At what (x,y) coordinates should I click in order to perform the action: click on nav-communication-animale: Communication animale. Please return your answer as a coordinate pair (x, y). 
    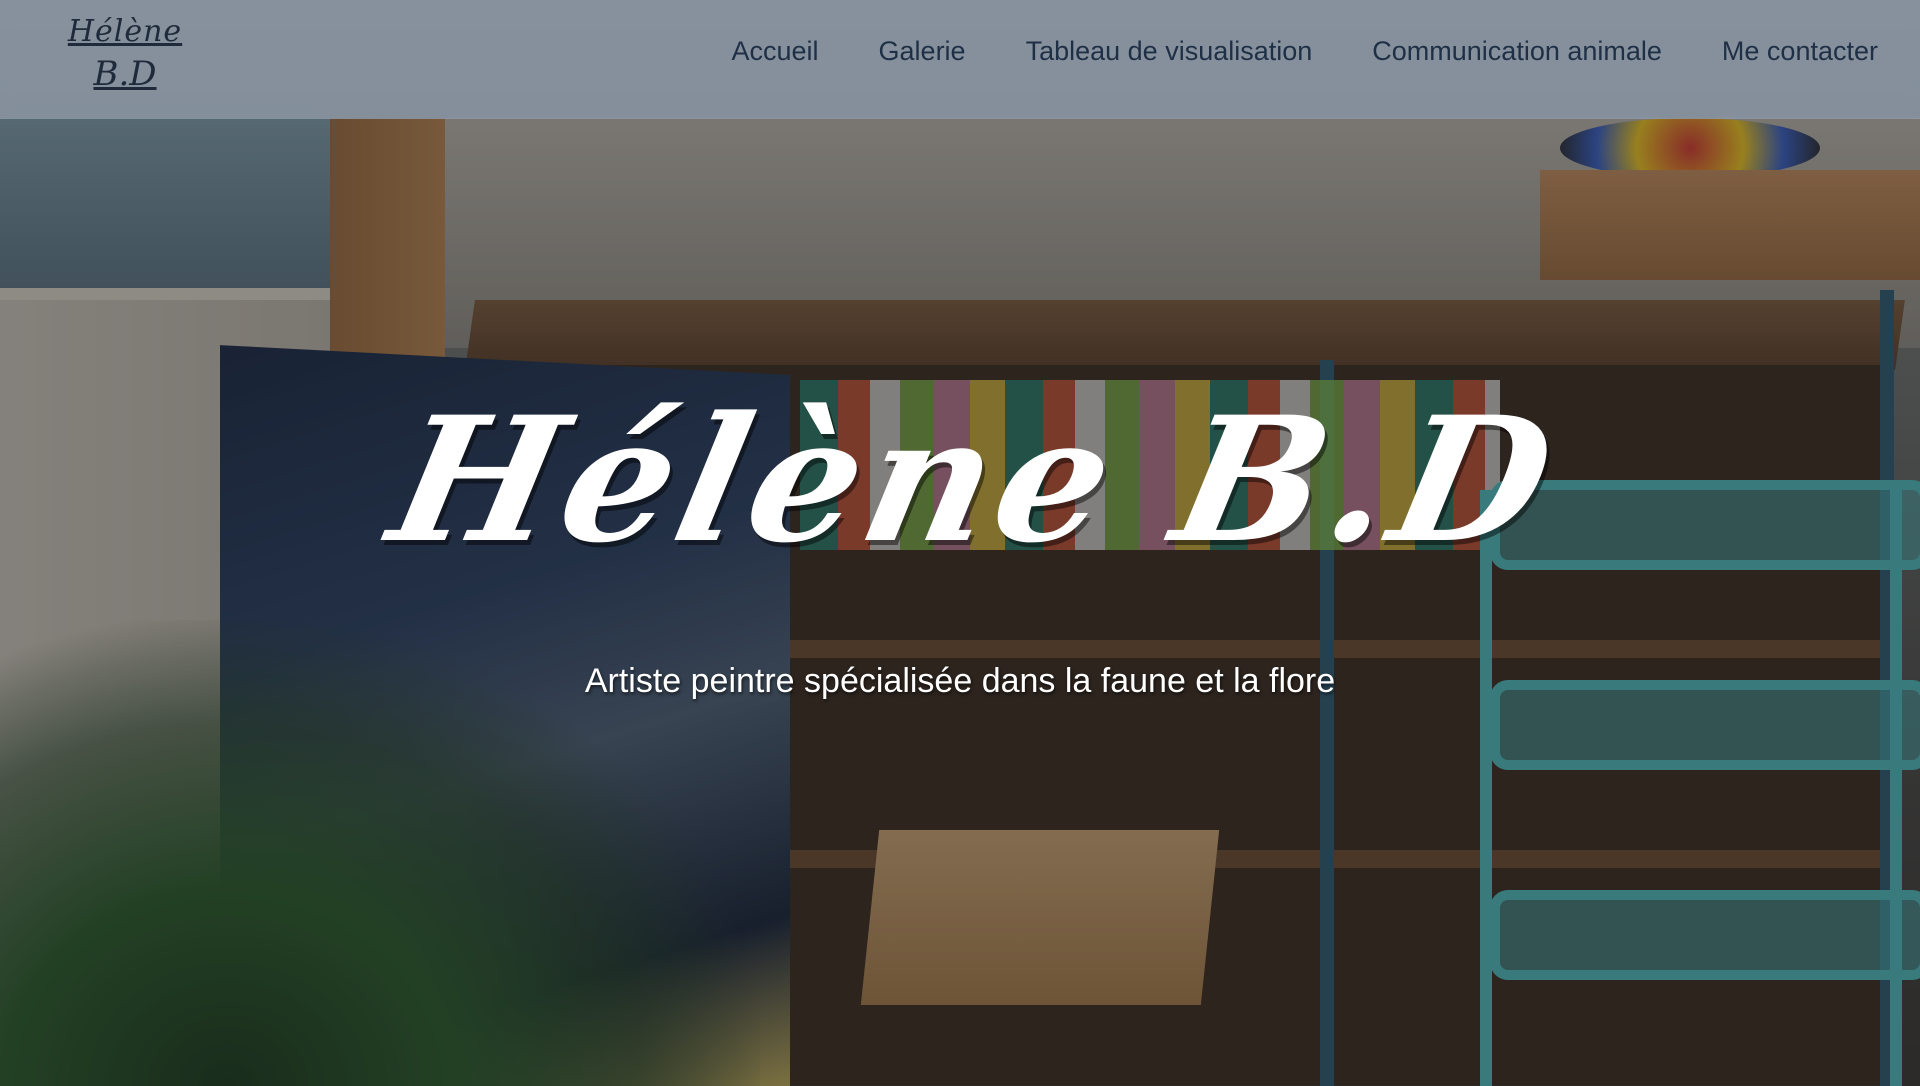
    Looking at the image, I should click on (1517, 51).